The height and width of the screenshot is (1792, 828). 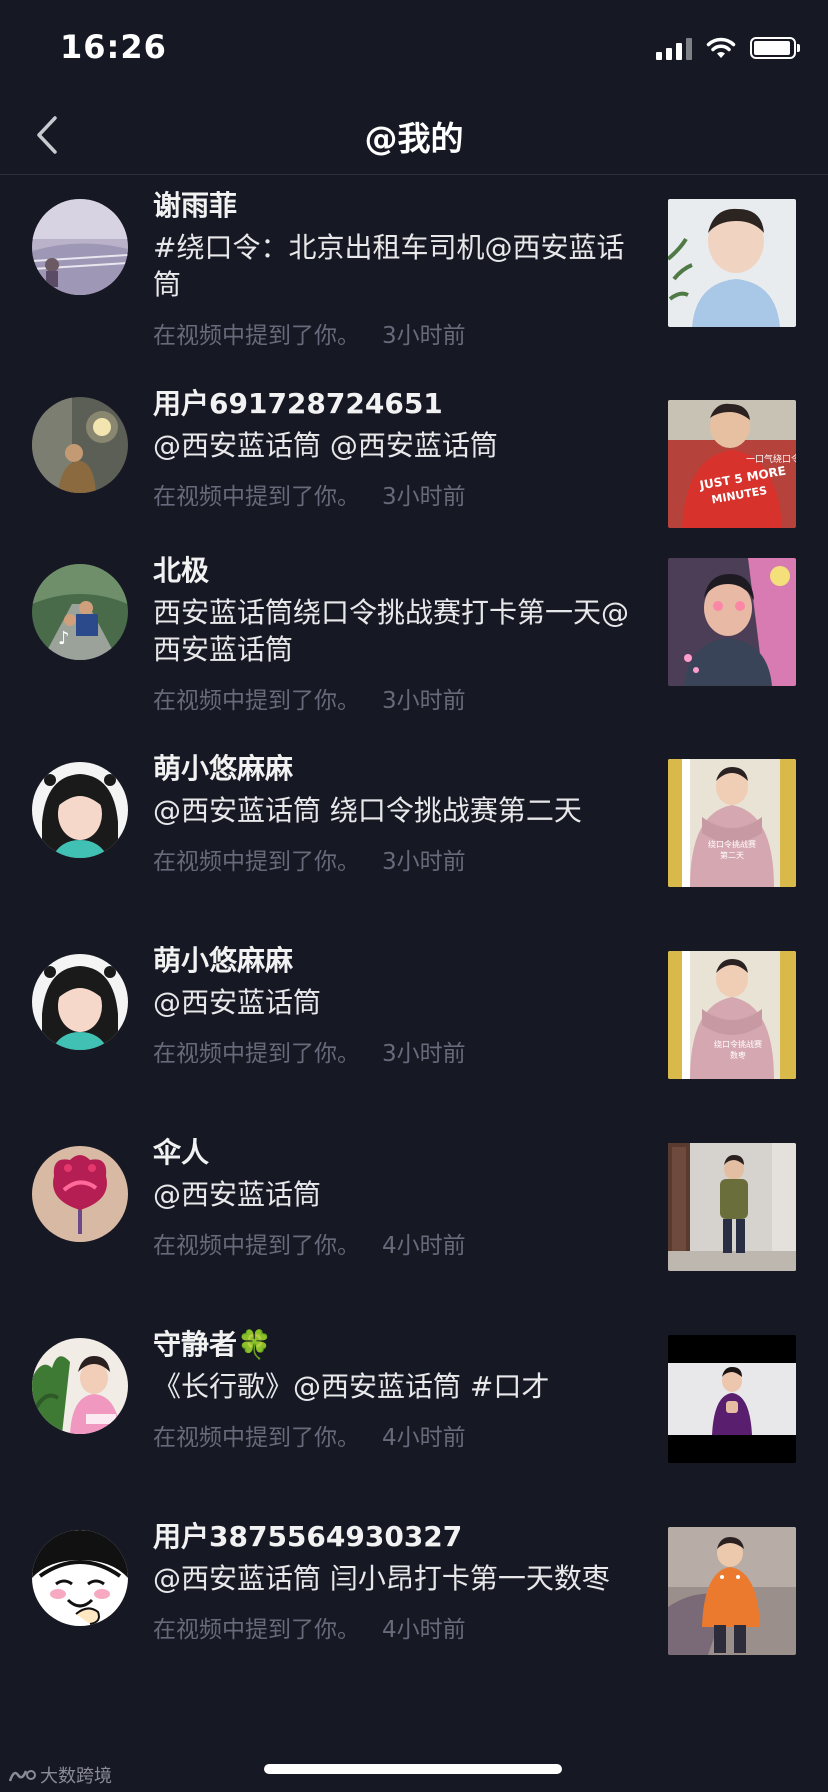 I want to click on wifi-icon, so click(x=721, y=47).